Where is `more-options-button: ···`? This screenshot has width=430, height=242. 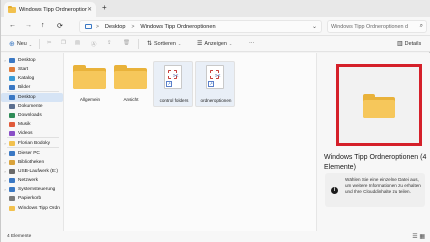
more-options-button: ··· is located at coordinates (251, 43).